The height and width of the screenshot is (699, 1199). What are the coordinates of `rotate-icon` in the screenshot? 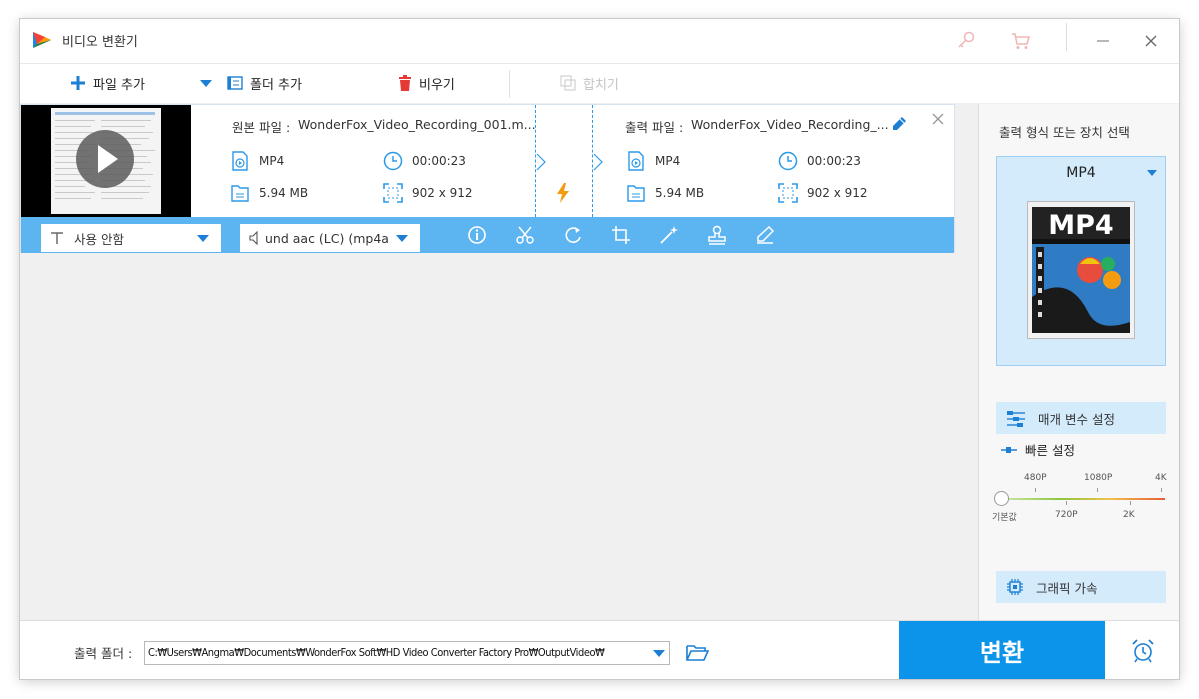 It's located at (573, 235).